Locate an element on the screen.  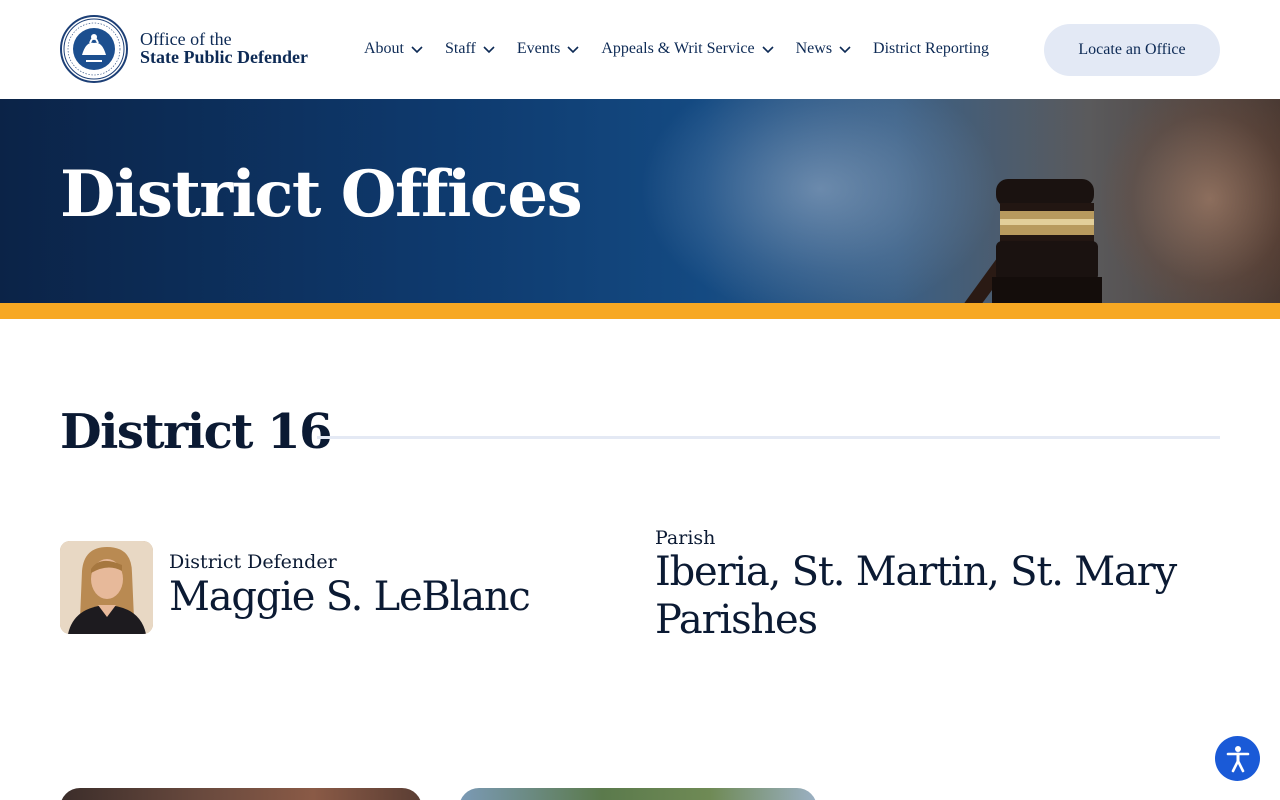
state-seal-logo is located at coordinates (94, 49).